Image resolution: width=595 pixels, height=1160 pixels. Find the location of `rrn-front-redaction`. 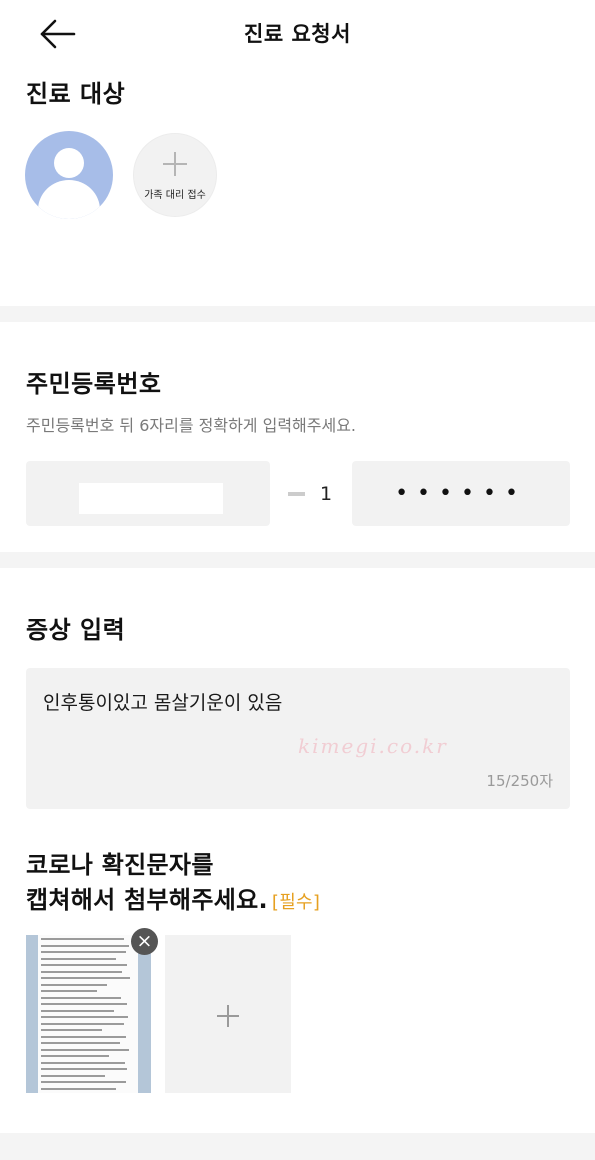

rrn-front-redaction is located at coordinates (151, 498).